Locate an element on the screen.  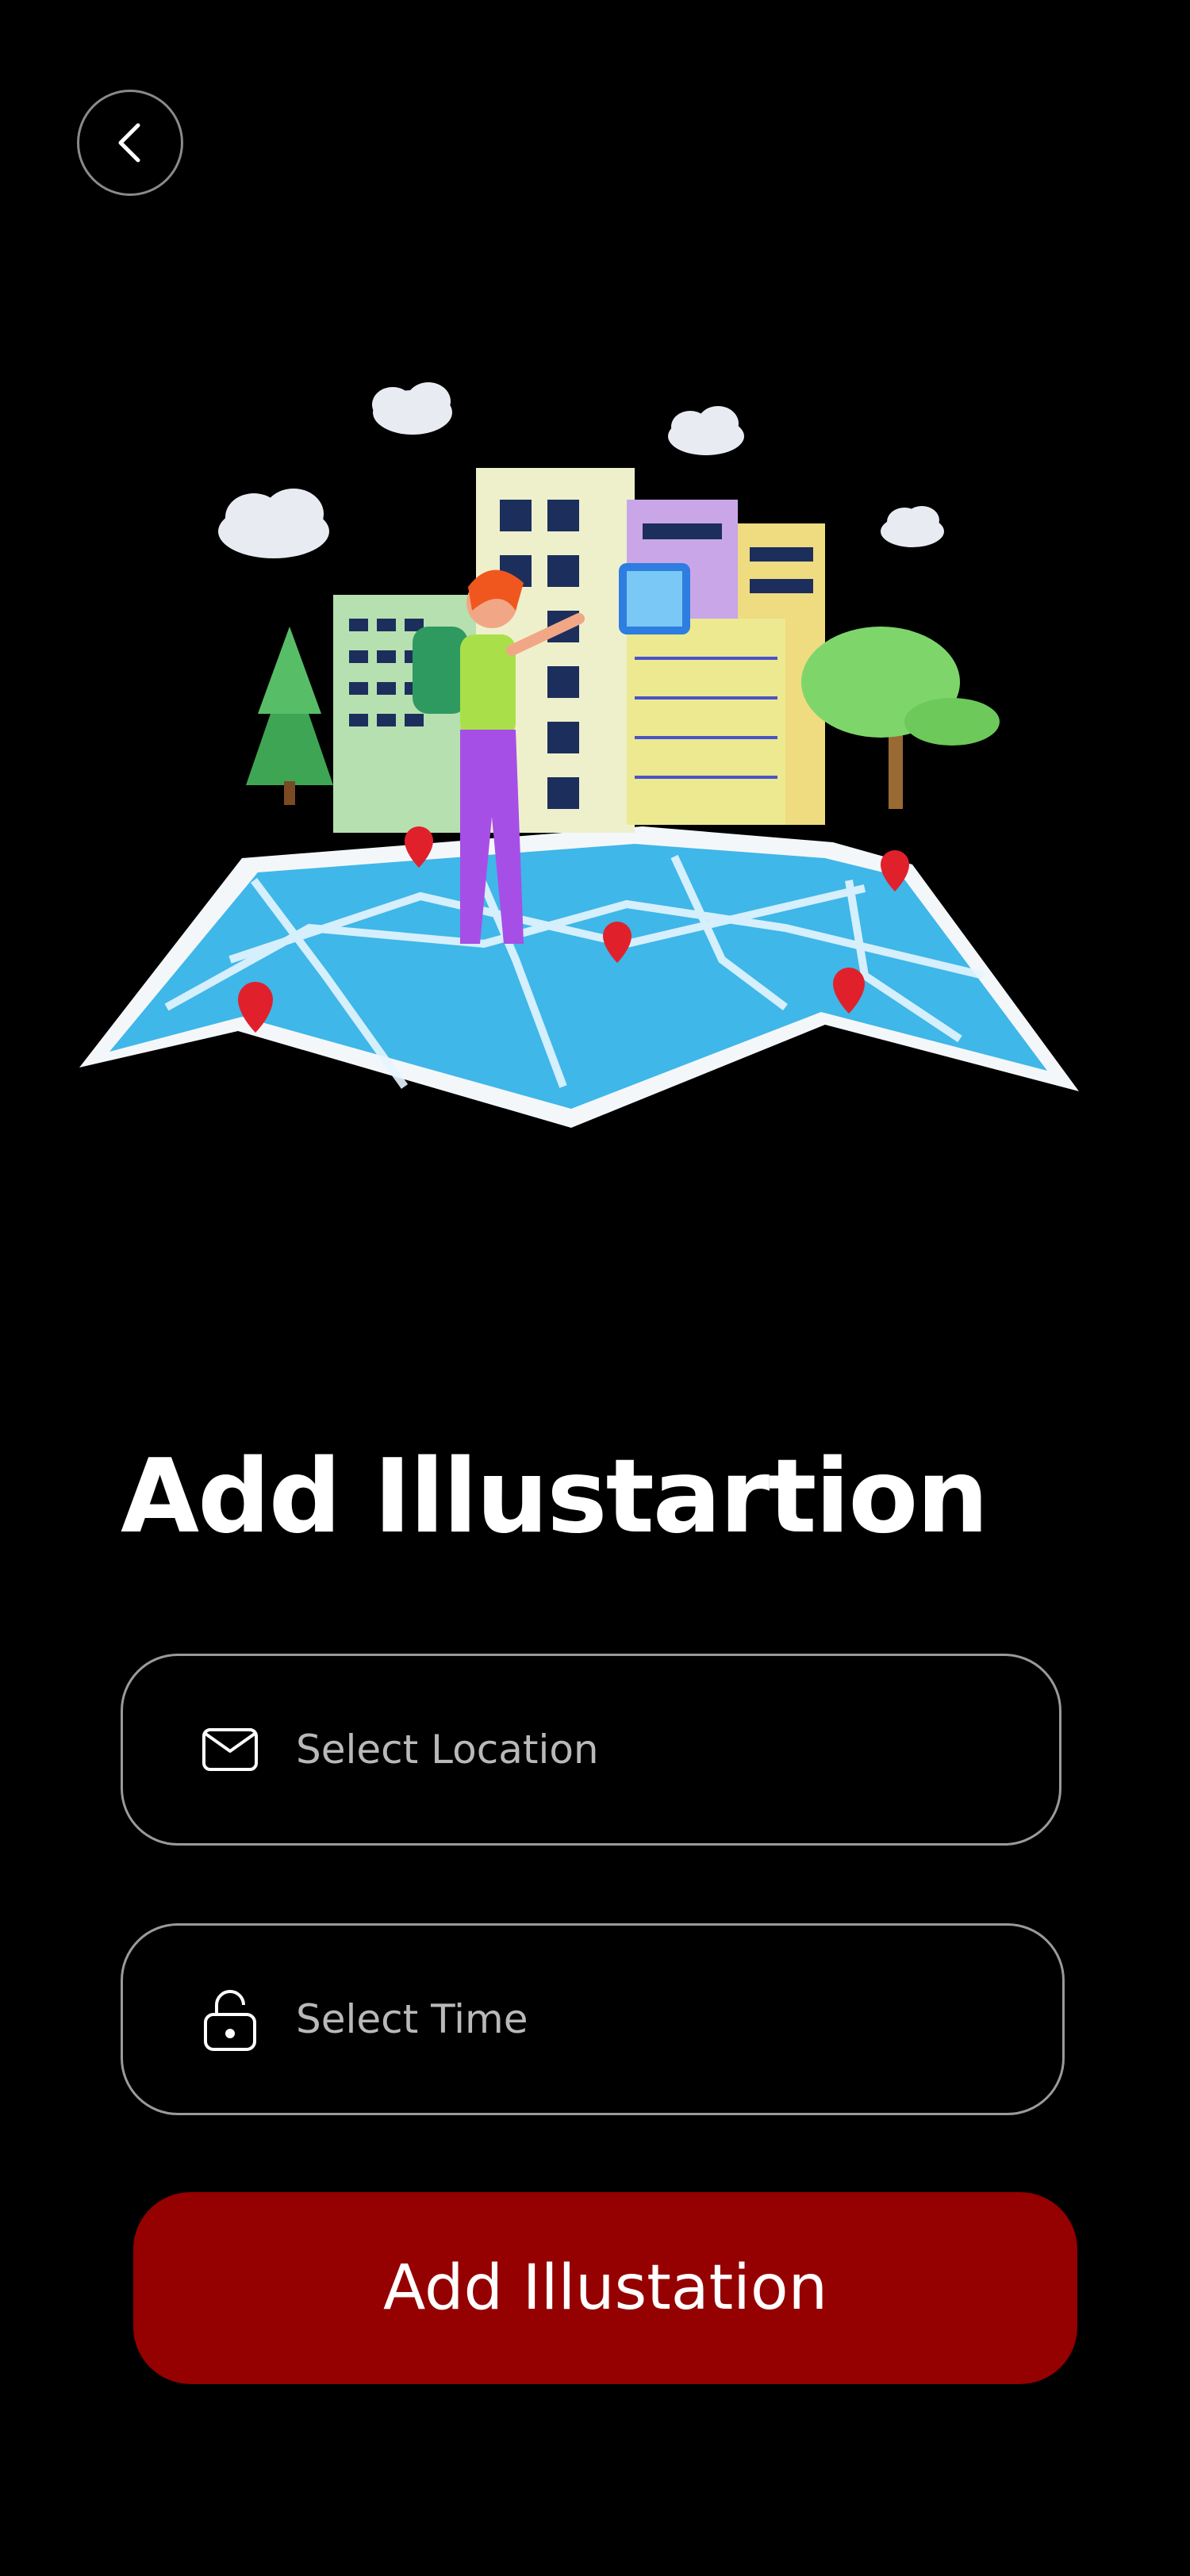
page-title: Add Illustartion is located at coordinates (554, 1497).